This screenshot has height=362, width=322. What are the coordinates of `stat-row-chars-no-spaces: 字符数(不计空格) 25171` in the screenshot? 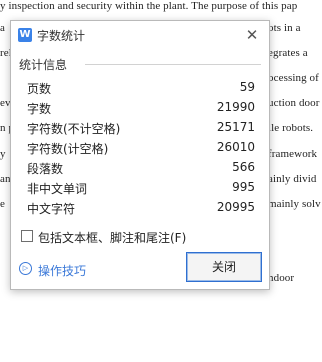 It's located at (141, 130).